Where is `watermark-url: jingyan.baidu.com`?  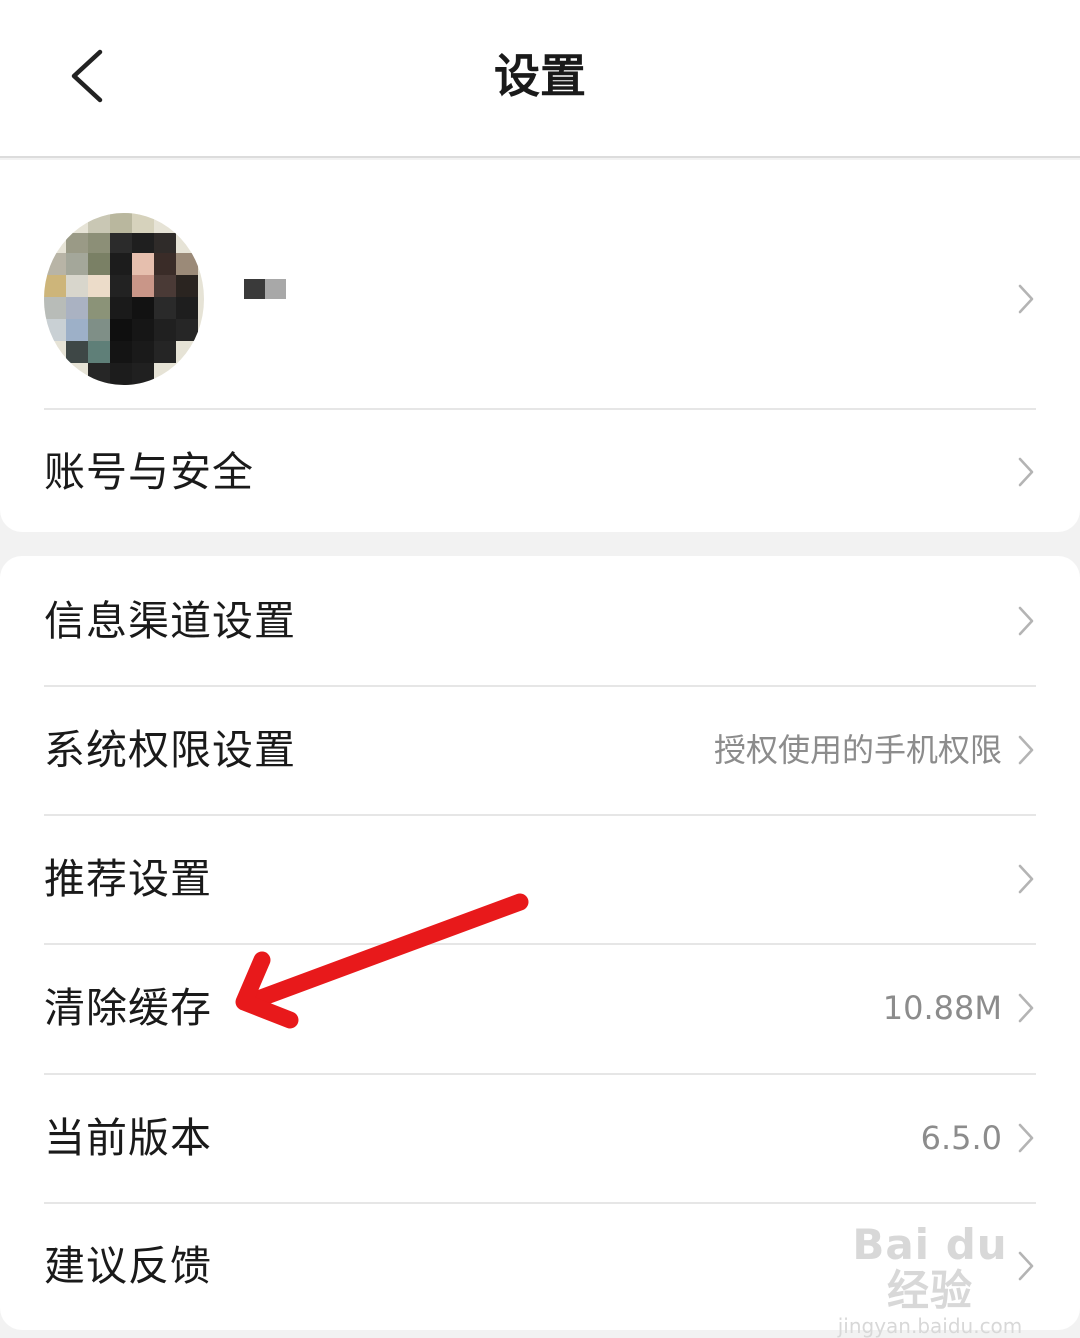 watermark-url: jingyan.baidu.com is located at coordinates (930, 1326).